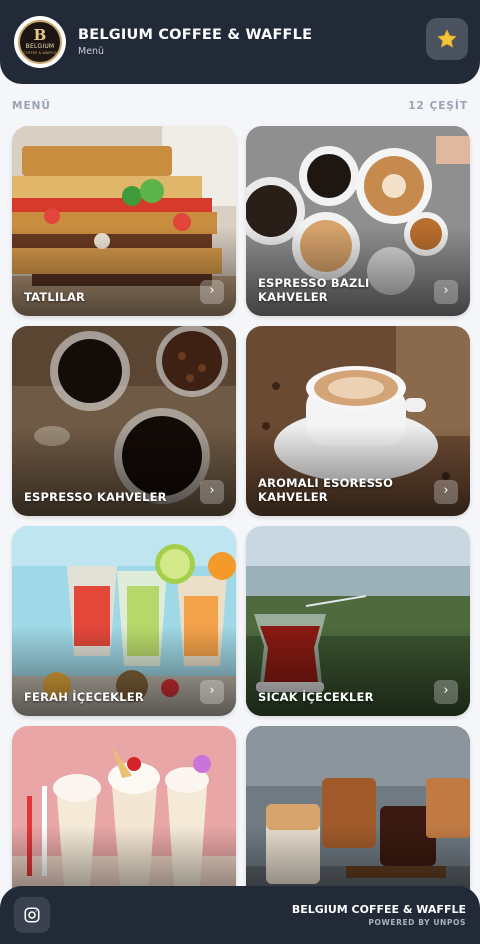 This screenshot has height=944, width=480. Describe the element at coordinates (40, 42) in the screenshot. I see `brand-logo: B BELGIUM COFFEE & WAFFLE` at that location.